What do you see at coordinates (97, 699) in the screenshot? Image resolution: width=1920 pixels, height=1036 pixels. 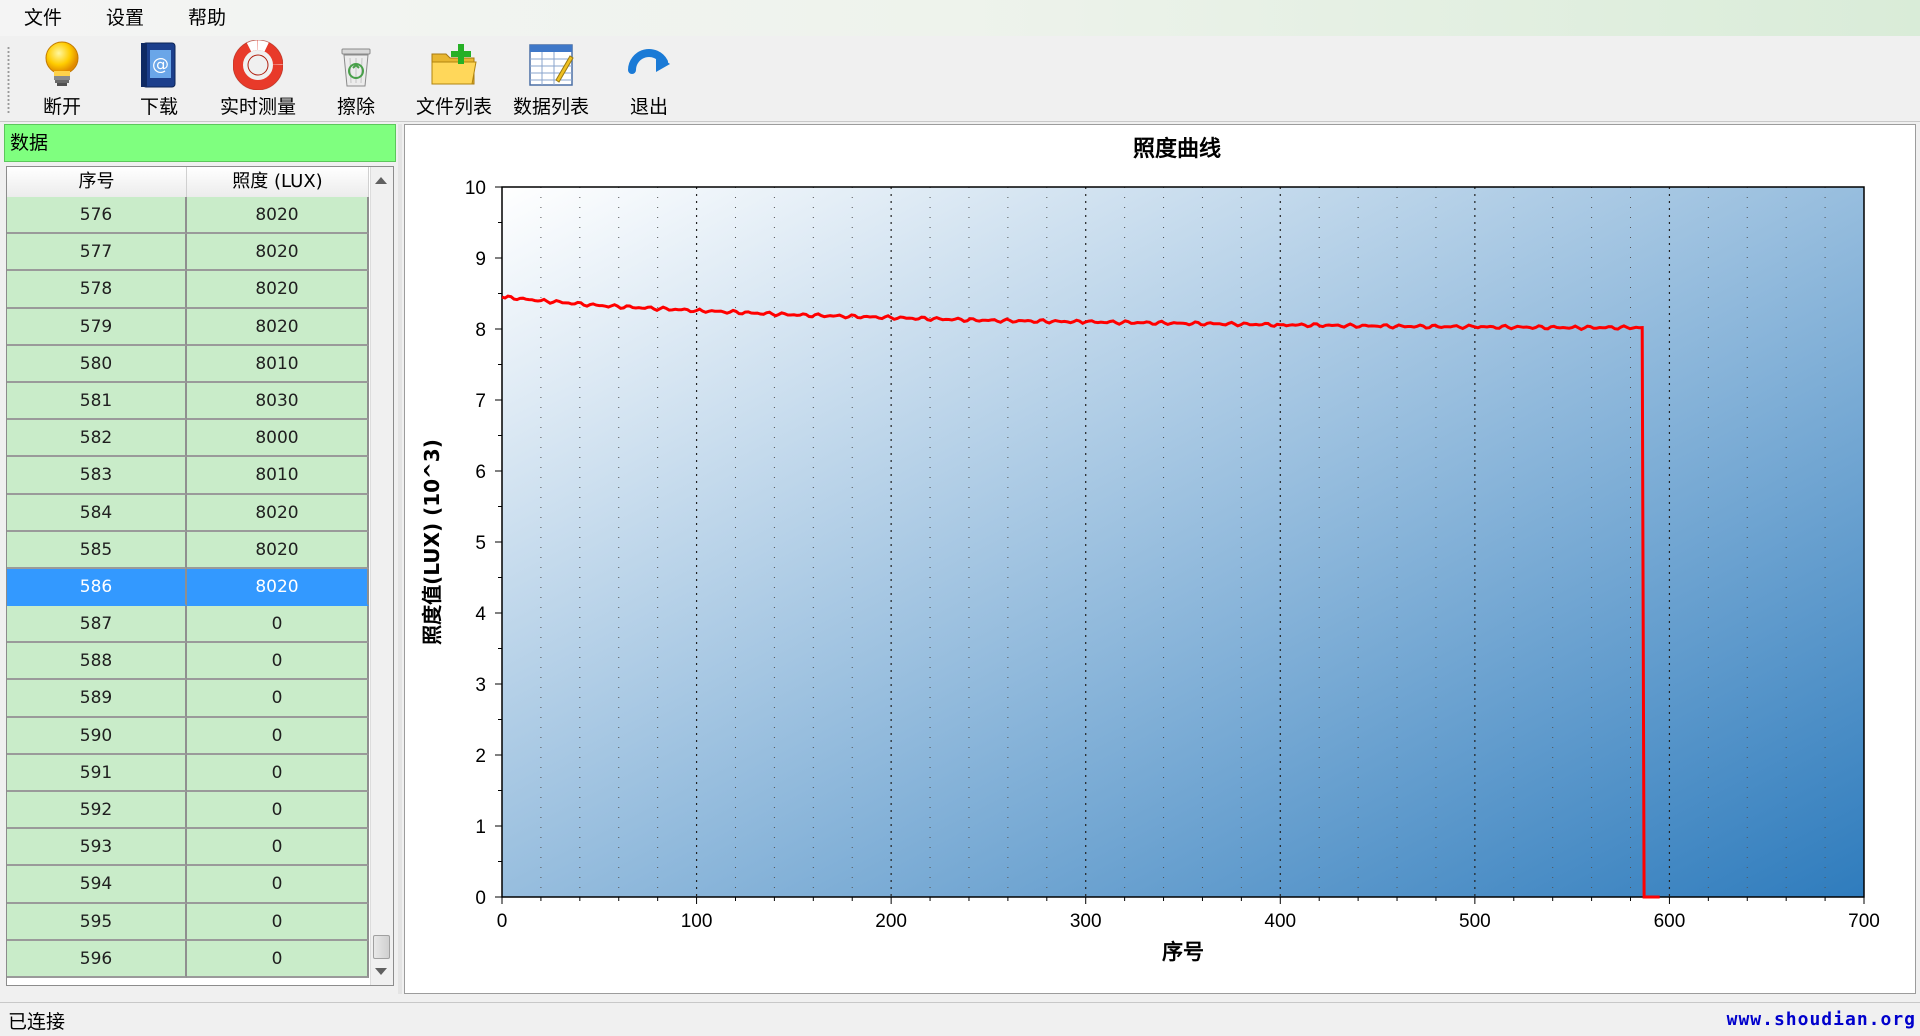 I see `cell-index: 589` at bounding box center [97, 699].